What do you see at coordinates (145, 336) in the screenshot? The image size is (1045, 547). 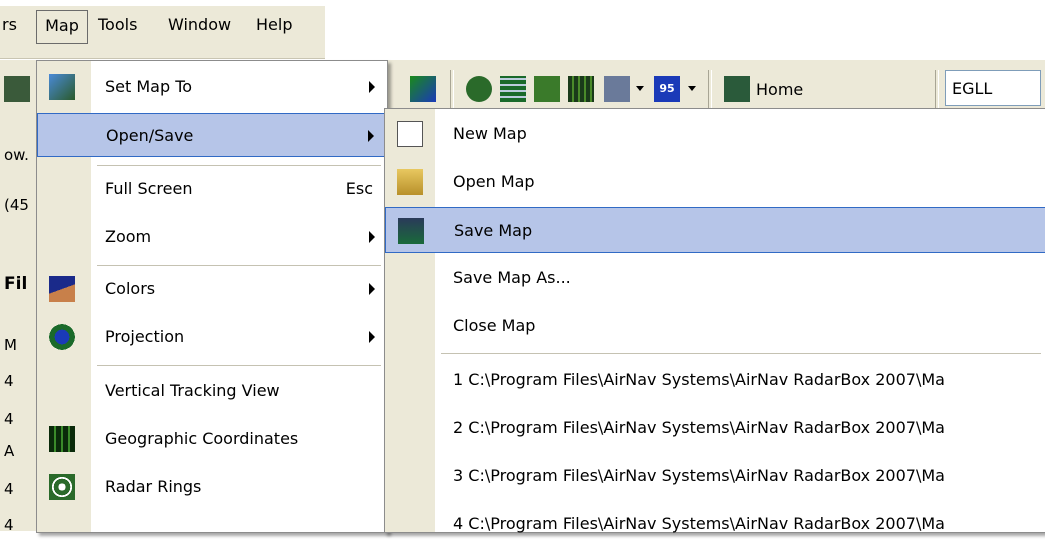 I see `menu-item-label: Projection` at bounding box center [145, 336].